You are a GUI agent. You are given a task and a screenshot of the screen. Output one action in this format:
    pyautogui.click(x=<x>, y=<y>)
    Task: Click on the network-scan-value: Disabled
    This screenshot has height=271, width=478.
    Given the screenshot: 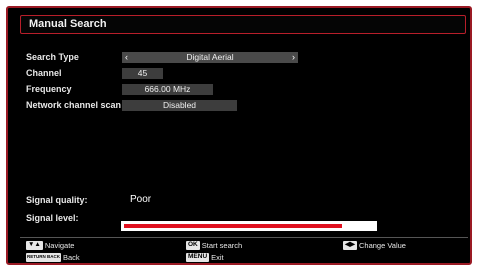 What is the action you would take?
    pyautogui.click(x=179, y=105)
    